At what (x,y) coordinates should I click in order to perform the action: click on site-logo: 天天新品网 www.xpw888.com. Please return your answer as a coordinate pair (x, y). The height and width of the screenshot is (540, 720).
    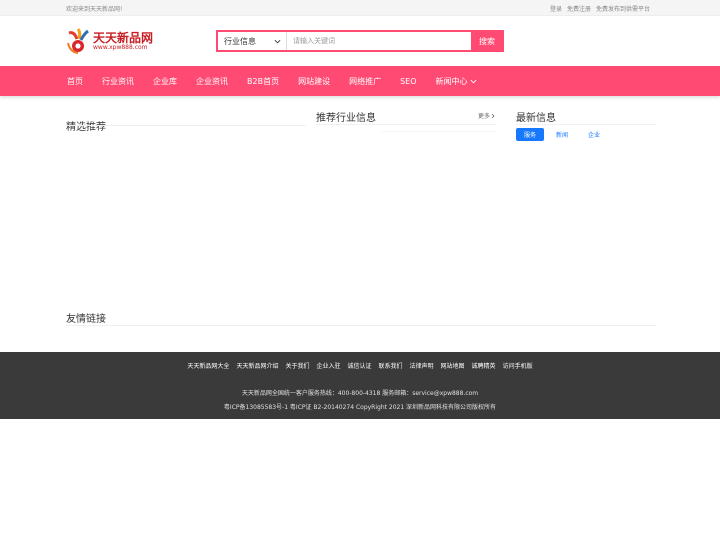
    Looking at the image, I should click on (112, 41).